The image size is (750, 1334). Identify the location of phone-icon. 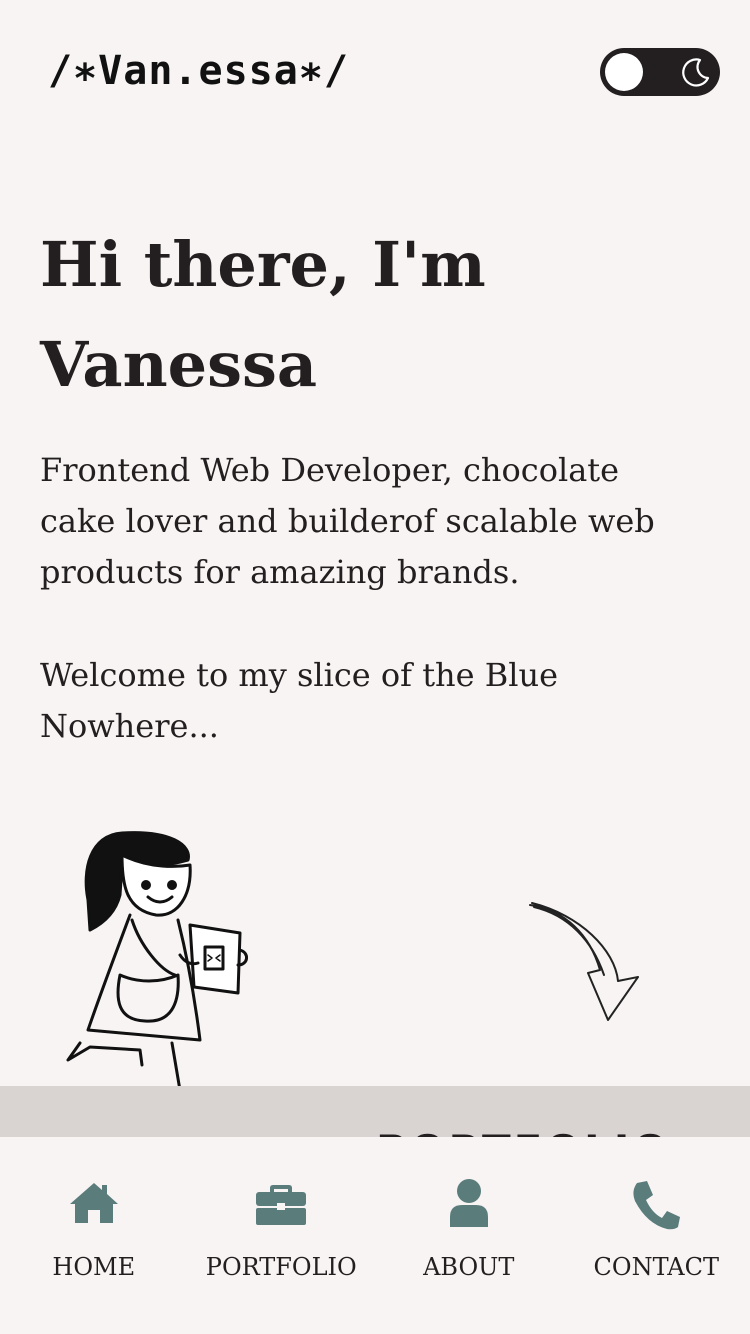
(657, 1205).